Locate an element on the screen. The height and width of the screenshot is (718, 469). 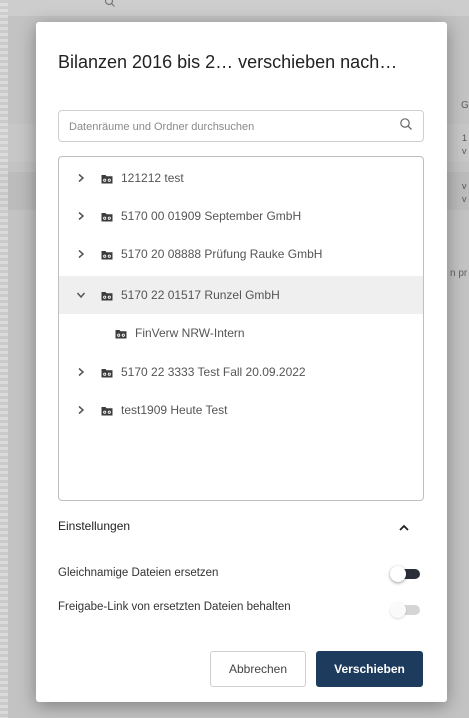
tree-item: FinVerw NRW-Intern is located at coordinates (241, 333).